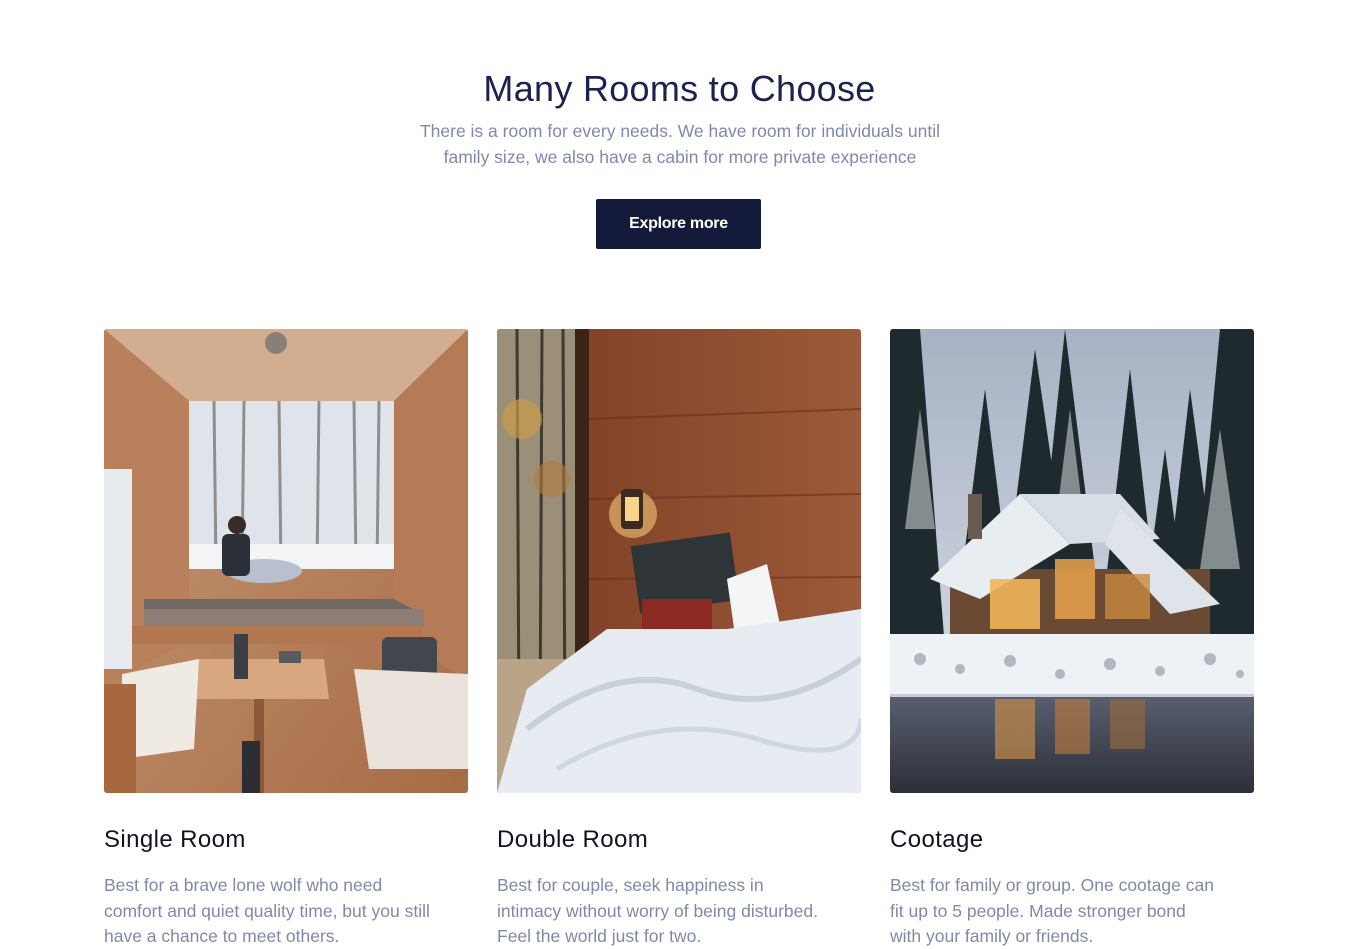 Image resolution: width=1359 pixels, height=949 pixels. Describe the element at coordinates (992, 936) in the screenshot. I see `room-description-line: with your family or friends.` at that location.